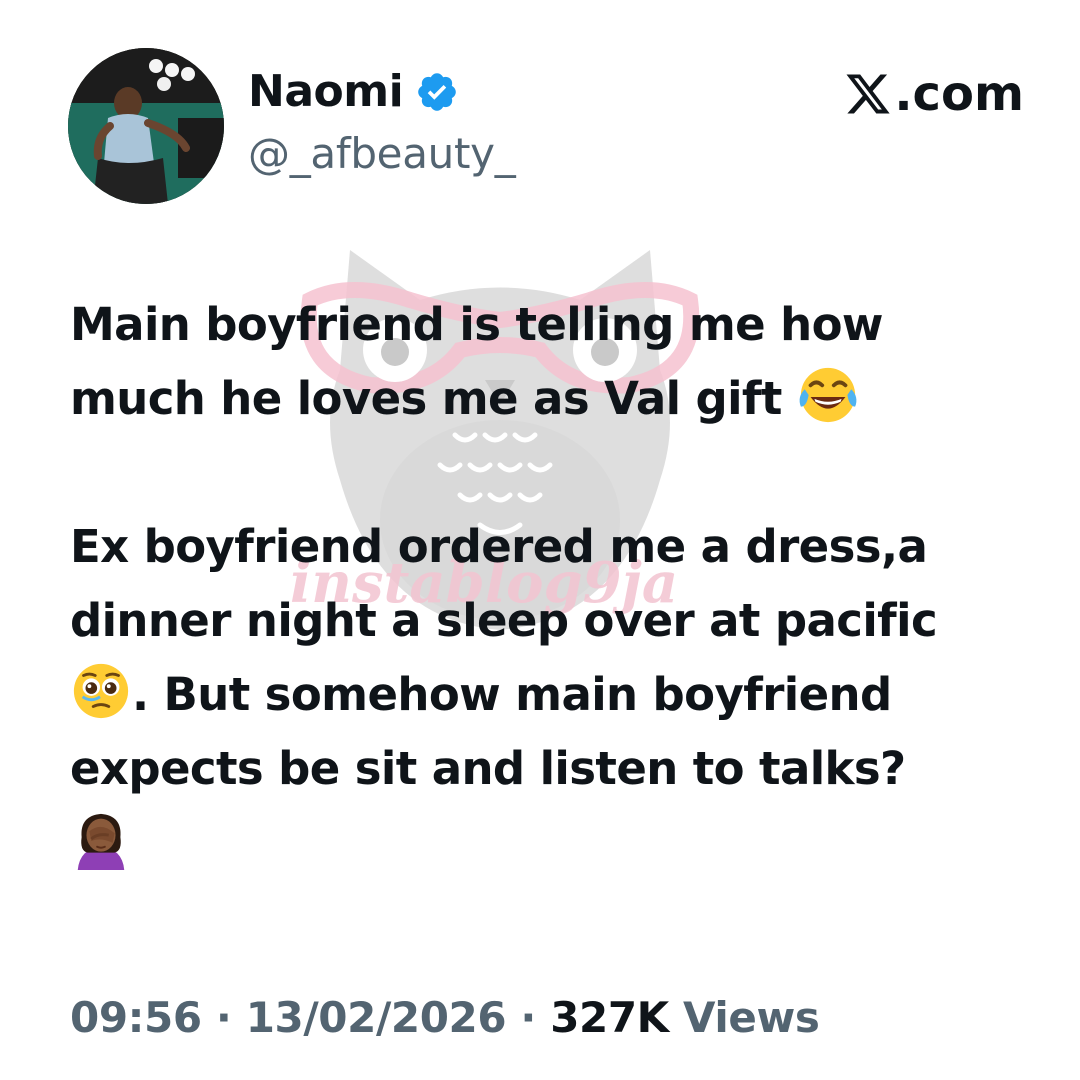 The image size is (1080, 1080). I want to click on profile-photo-icon, so click(146, 126).